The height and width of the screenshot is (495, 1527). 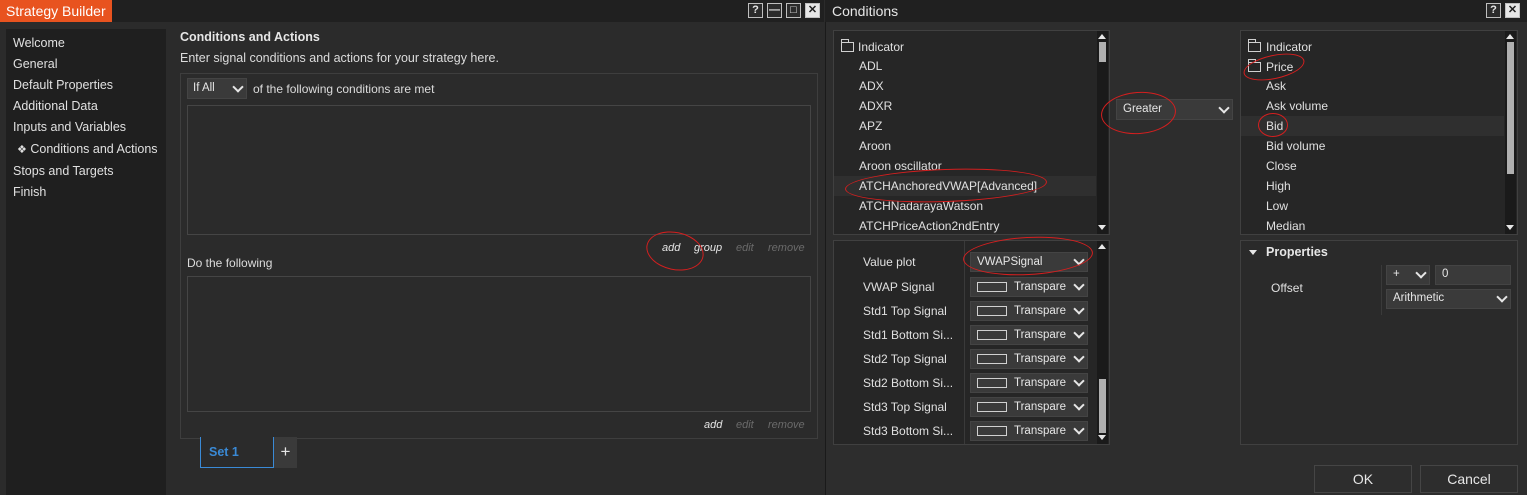 What do you see at coordinates (1473, 275) in the screenshot?
I see `offset-value-input: 0` at bounding box center [1473, 275].